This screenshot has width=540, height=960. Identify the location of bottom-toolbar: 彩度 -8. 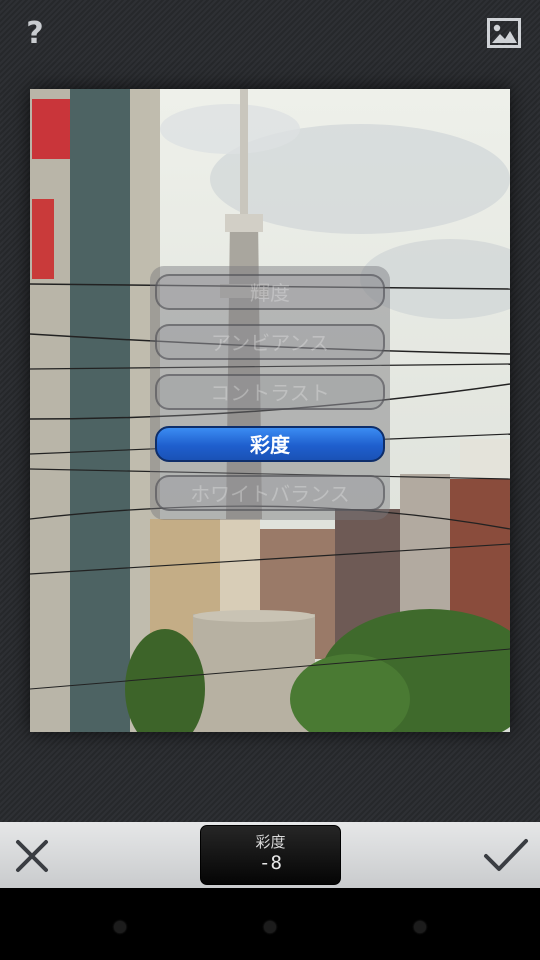
(270, 855).